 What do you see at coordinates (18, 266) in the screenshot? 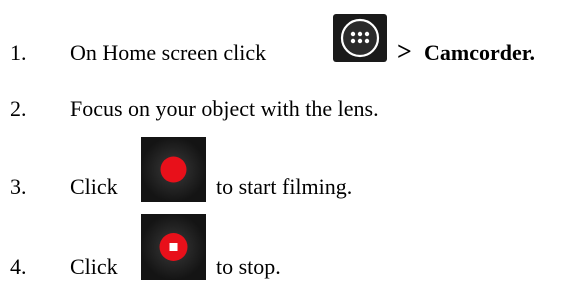
I see `step-number: 4.` at bounding box center [18, 266].